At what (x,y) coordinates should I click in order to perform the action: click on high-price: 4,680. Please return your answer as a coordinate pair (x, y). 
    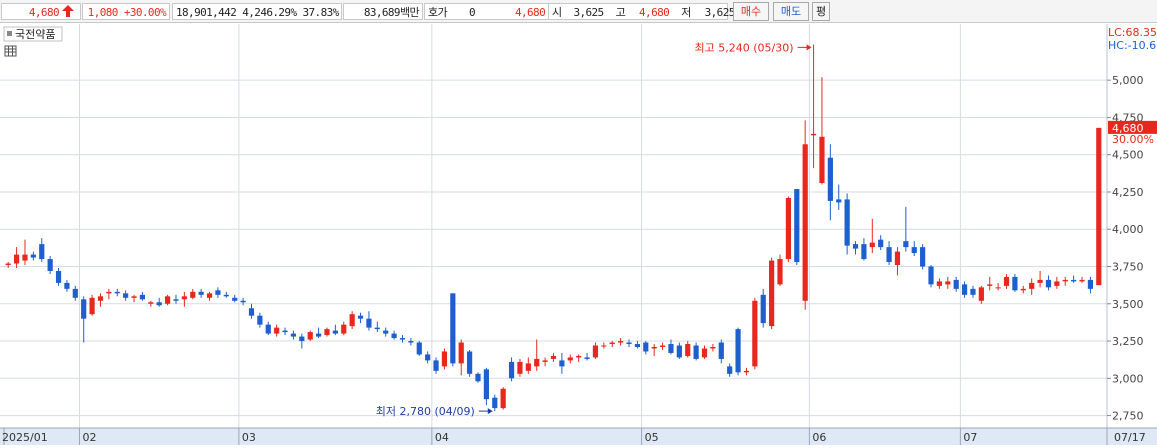
    Looking at the image, I should click on (654, 12).